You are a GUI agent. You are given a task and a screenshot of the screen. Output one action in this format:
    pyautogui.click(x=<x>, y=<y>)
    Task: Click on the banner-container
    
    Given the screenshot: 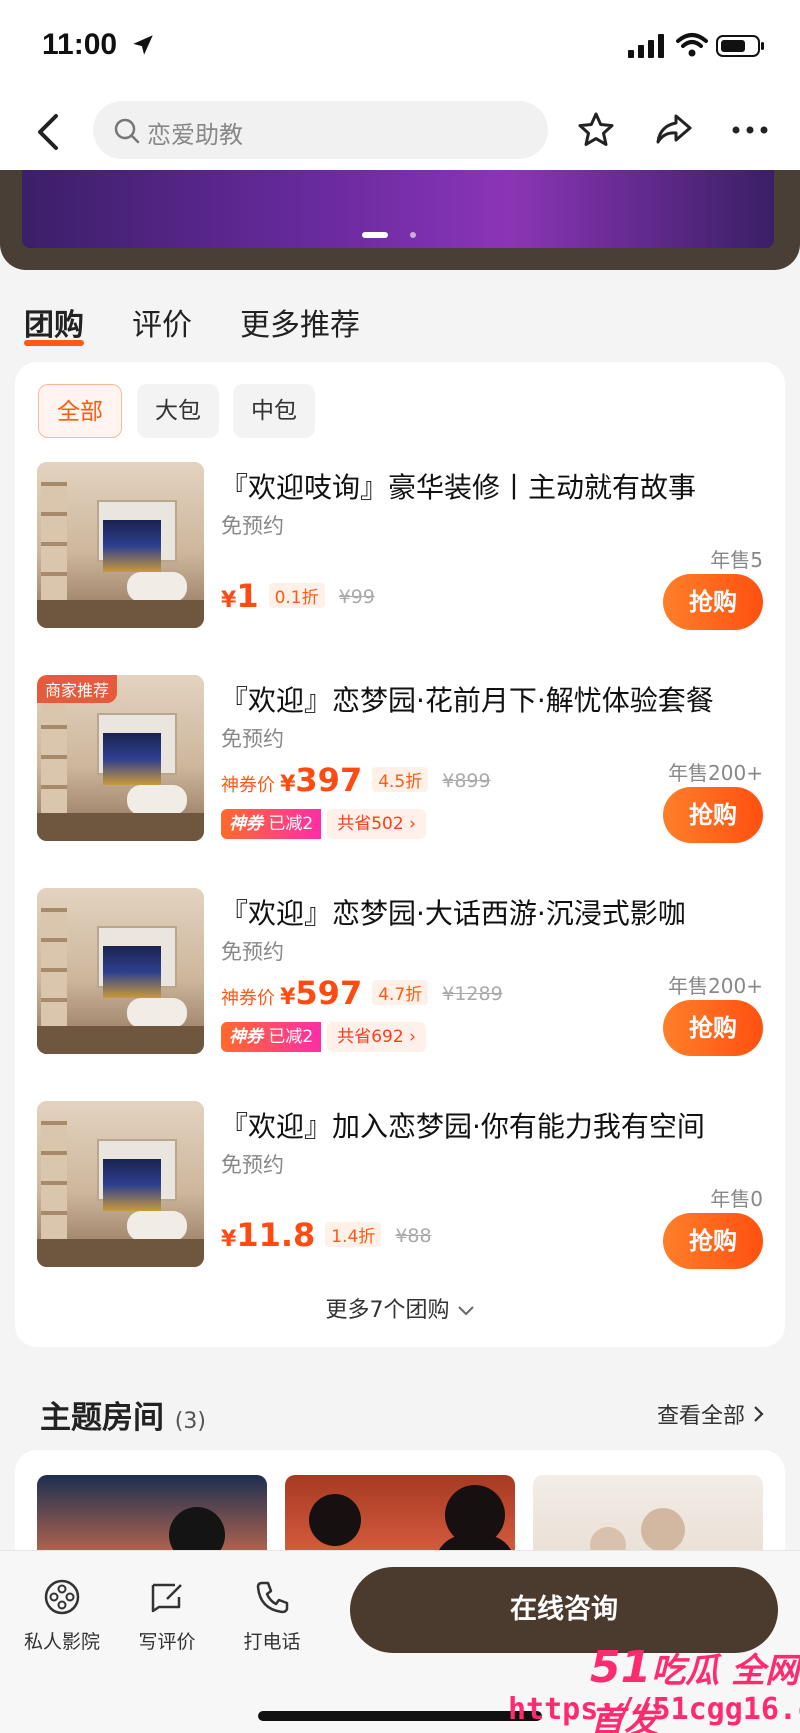 What is the action you would take?
    pyautogui.click(x=400, y=220)
    